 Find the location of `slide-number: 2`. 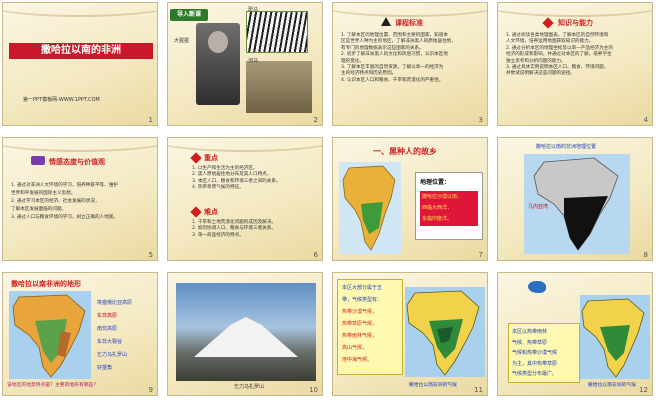

slide-number: 2 is located at coordinates (315, 120).